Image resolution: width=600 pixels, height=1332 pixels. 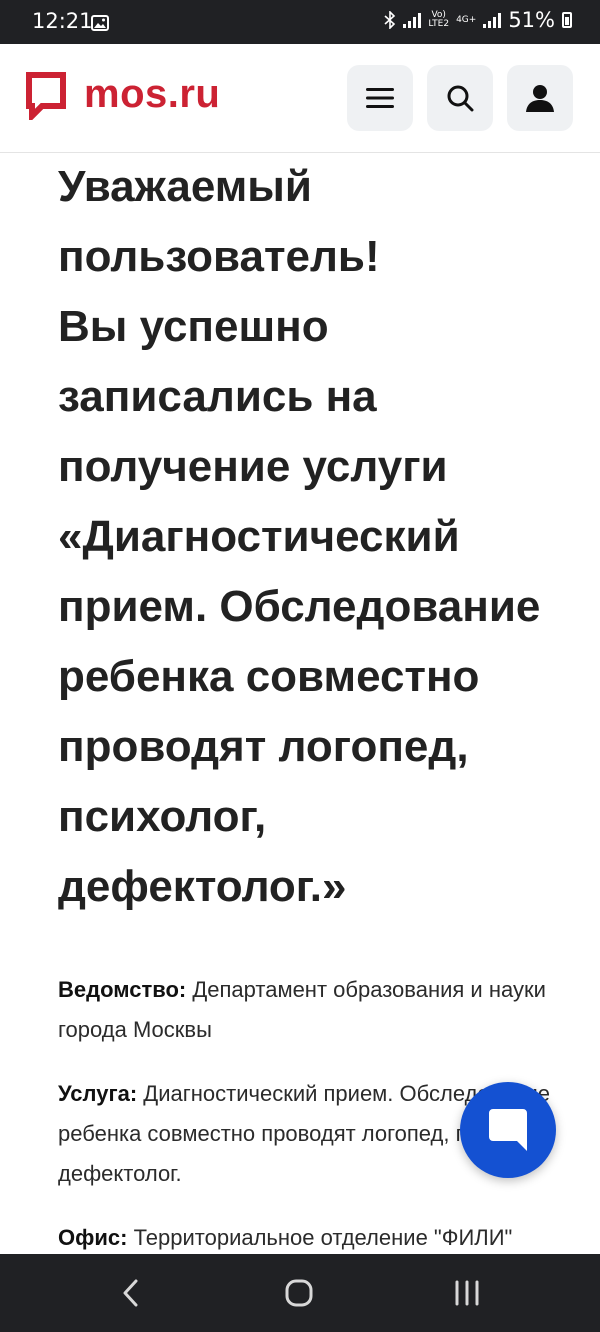 I want to click on office-value: Территориальное отделение "ФИЛИ", so click(x=320, y=1237).